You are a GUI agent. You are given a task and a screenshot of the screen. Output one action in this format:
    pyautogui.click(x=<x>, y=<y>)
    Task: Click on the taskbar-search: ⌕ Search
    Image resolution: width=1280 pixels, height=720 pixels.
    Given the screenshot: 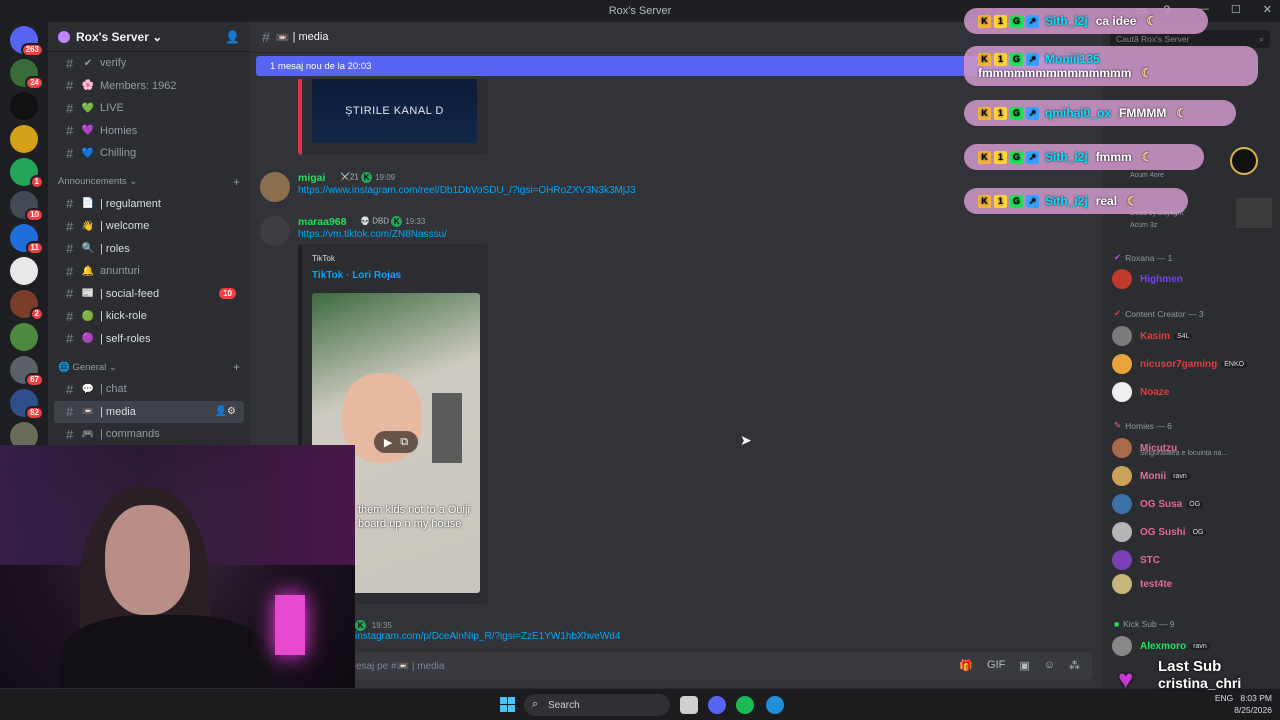 What is the action you would take?
    pyautogui.click(x=597, y=705)
    